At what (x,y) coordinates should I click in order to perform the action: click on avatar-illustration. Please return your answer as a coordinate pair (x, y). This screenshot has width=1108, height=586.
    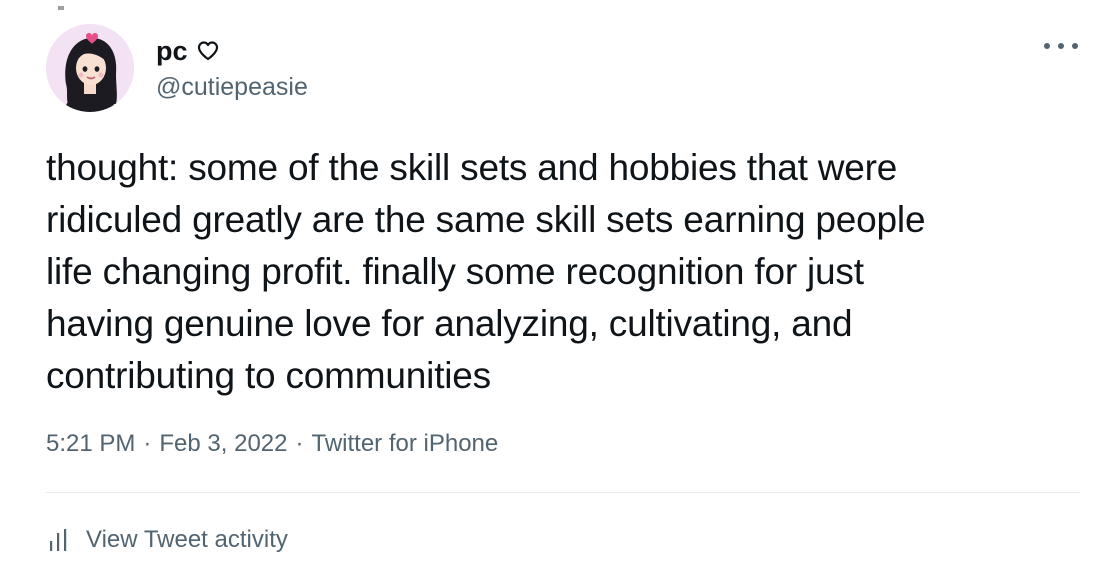
    Looking at the image, I should click on (90, 68).